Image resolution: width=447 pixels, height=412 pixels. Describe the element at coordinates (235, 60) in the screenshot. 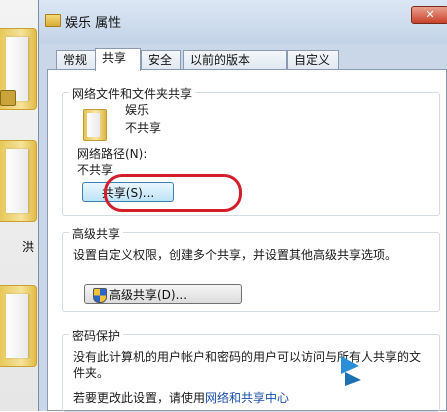

I see `tab-previous-versions: 以前的版本` at that location.